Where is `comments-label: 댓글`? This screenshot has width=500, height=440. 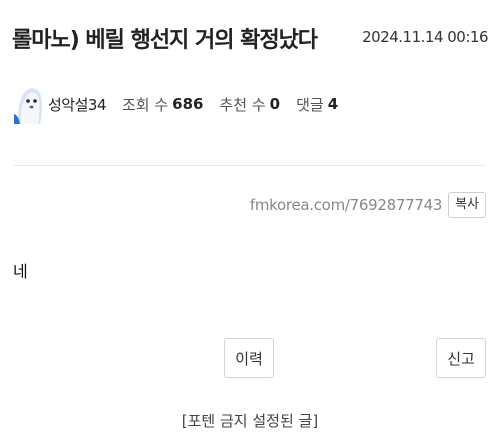 comments-label: 댓글 is located at coordinates (310, 104).